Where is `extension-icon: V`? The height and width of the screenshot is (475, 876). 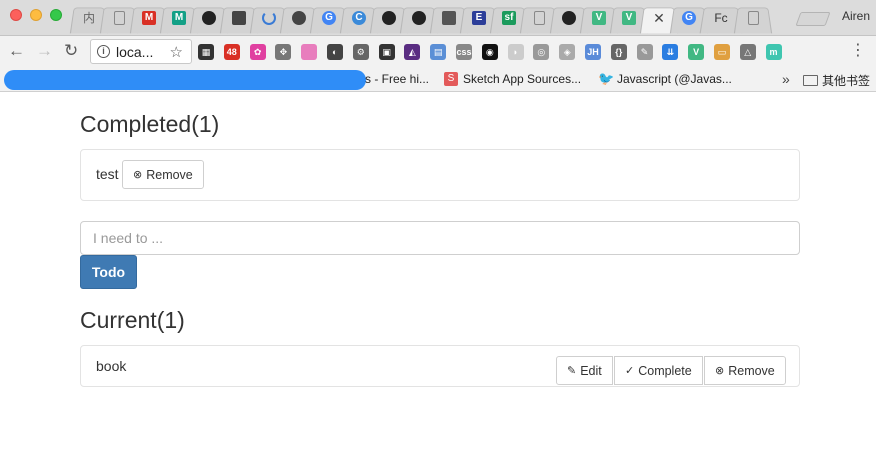
extension-icon: V is located at coordinates (696, 52).